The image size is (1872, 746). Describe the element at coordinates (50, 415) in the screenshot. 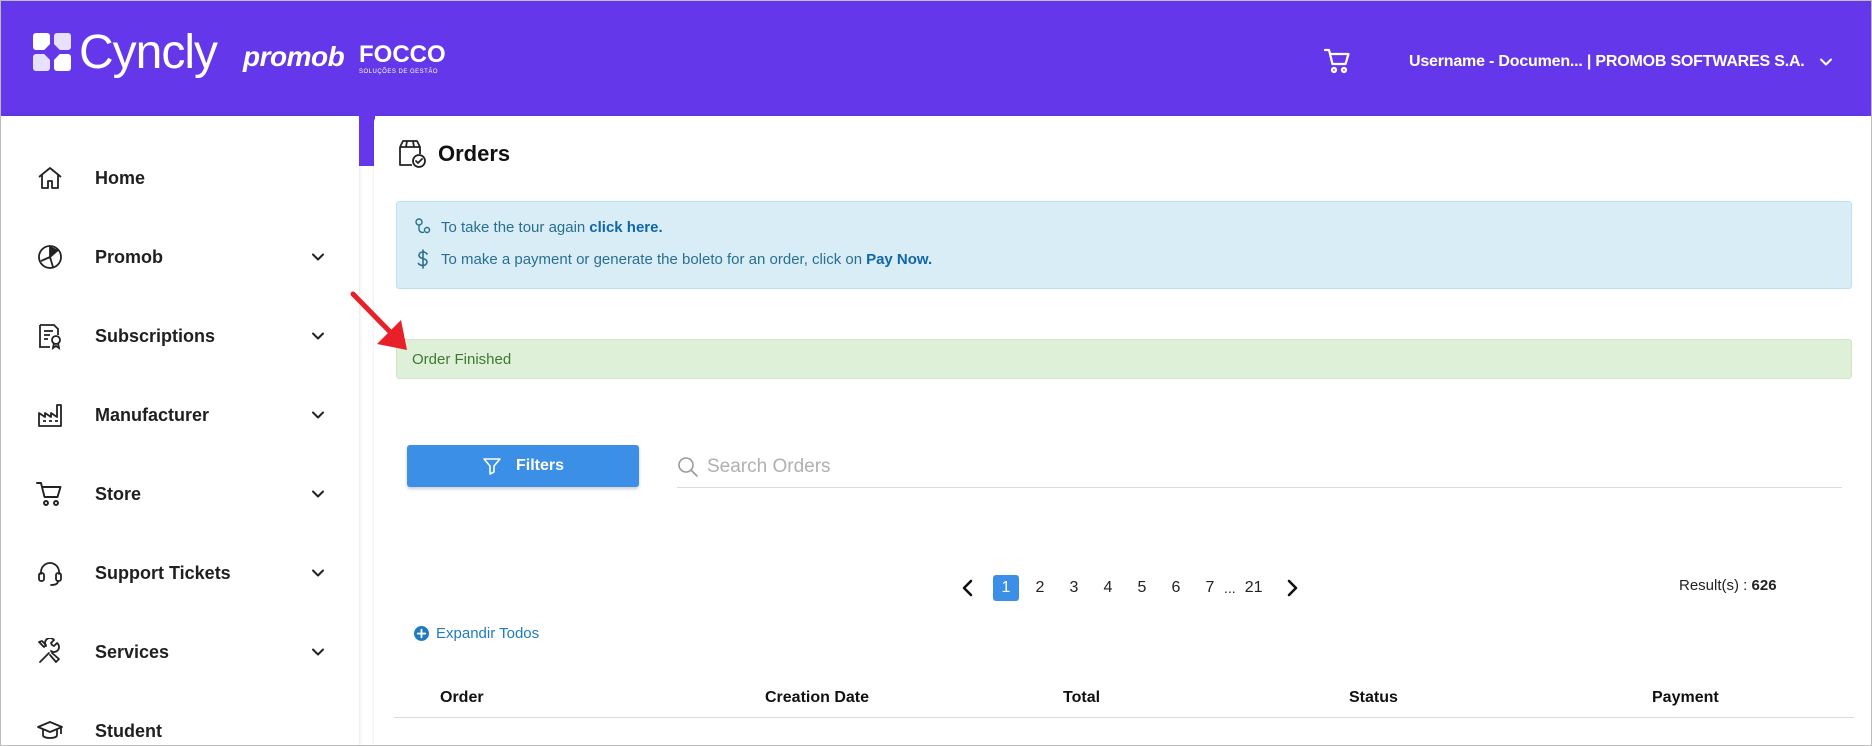

I see `factory-icon` at that location.